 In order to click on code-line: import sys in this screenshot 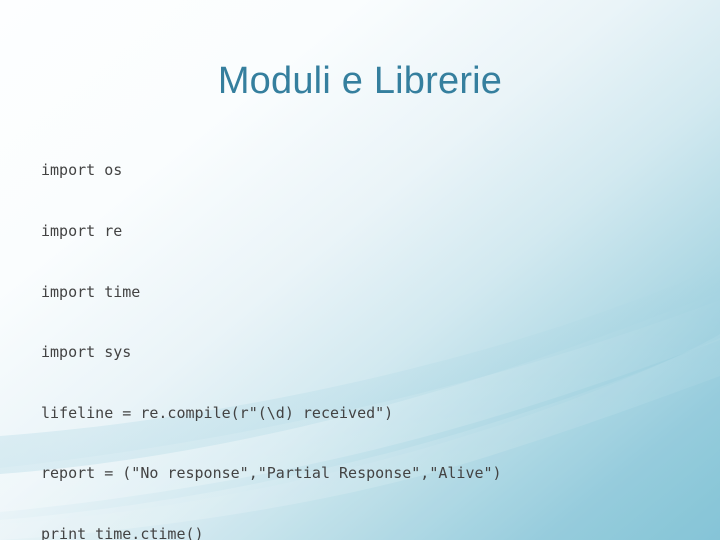, I will do `click(86, 352)`.